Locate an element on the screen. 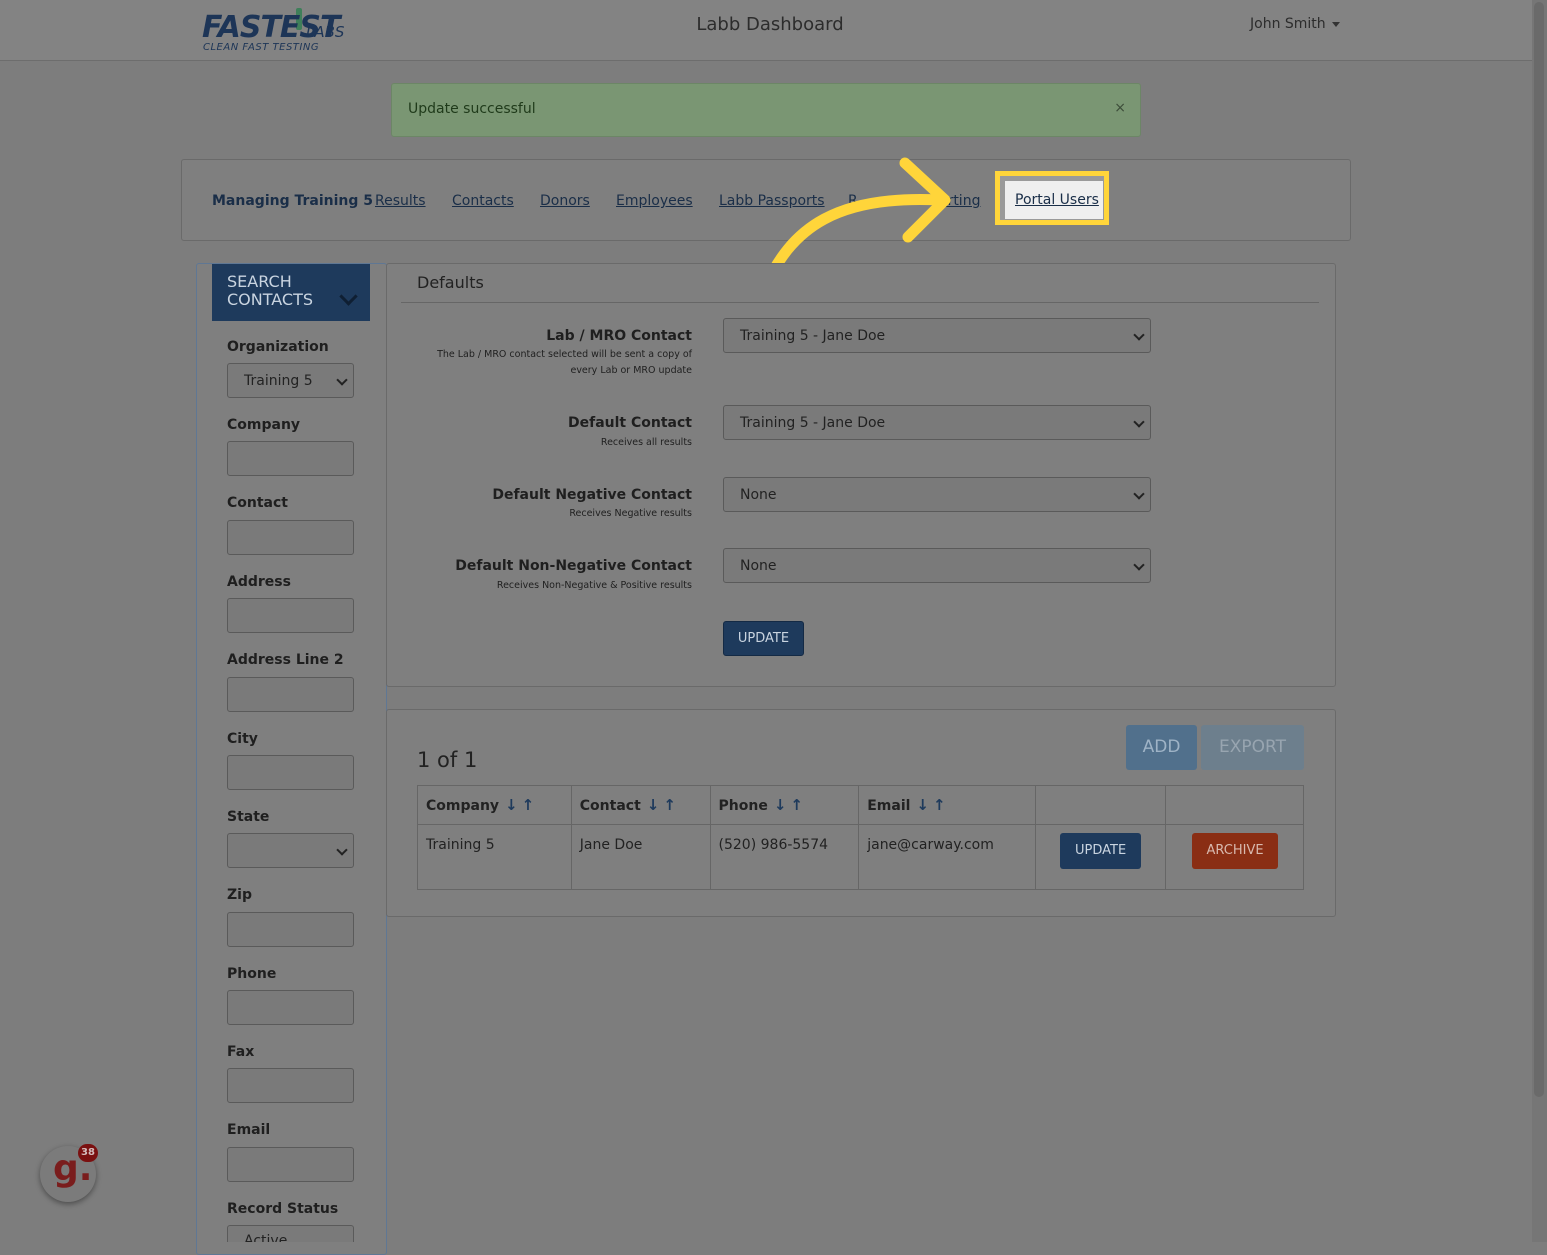  company-label: Company is located at coordinates (264, 425).